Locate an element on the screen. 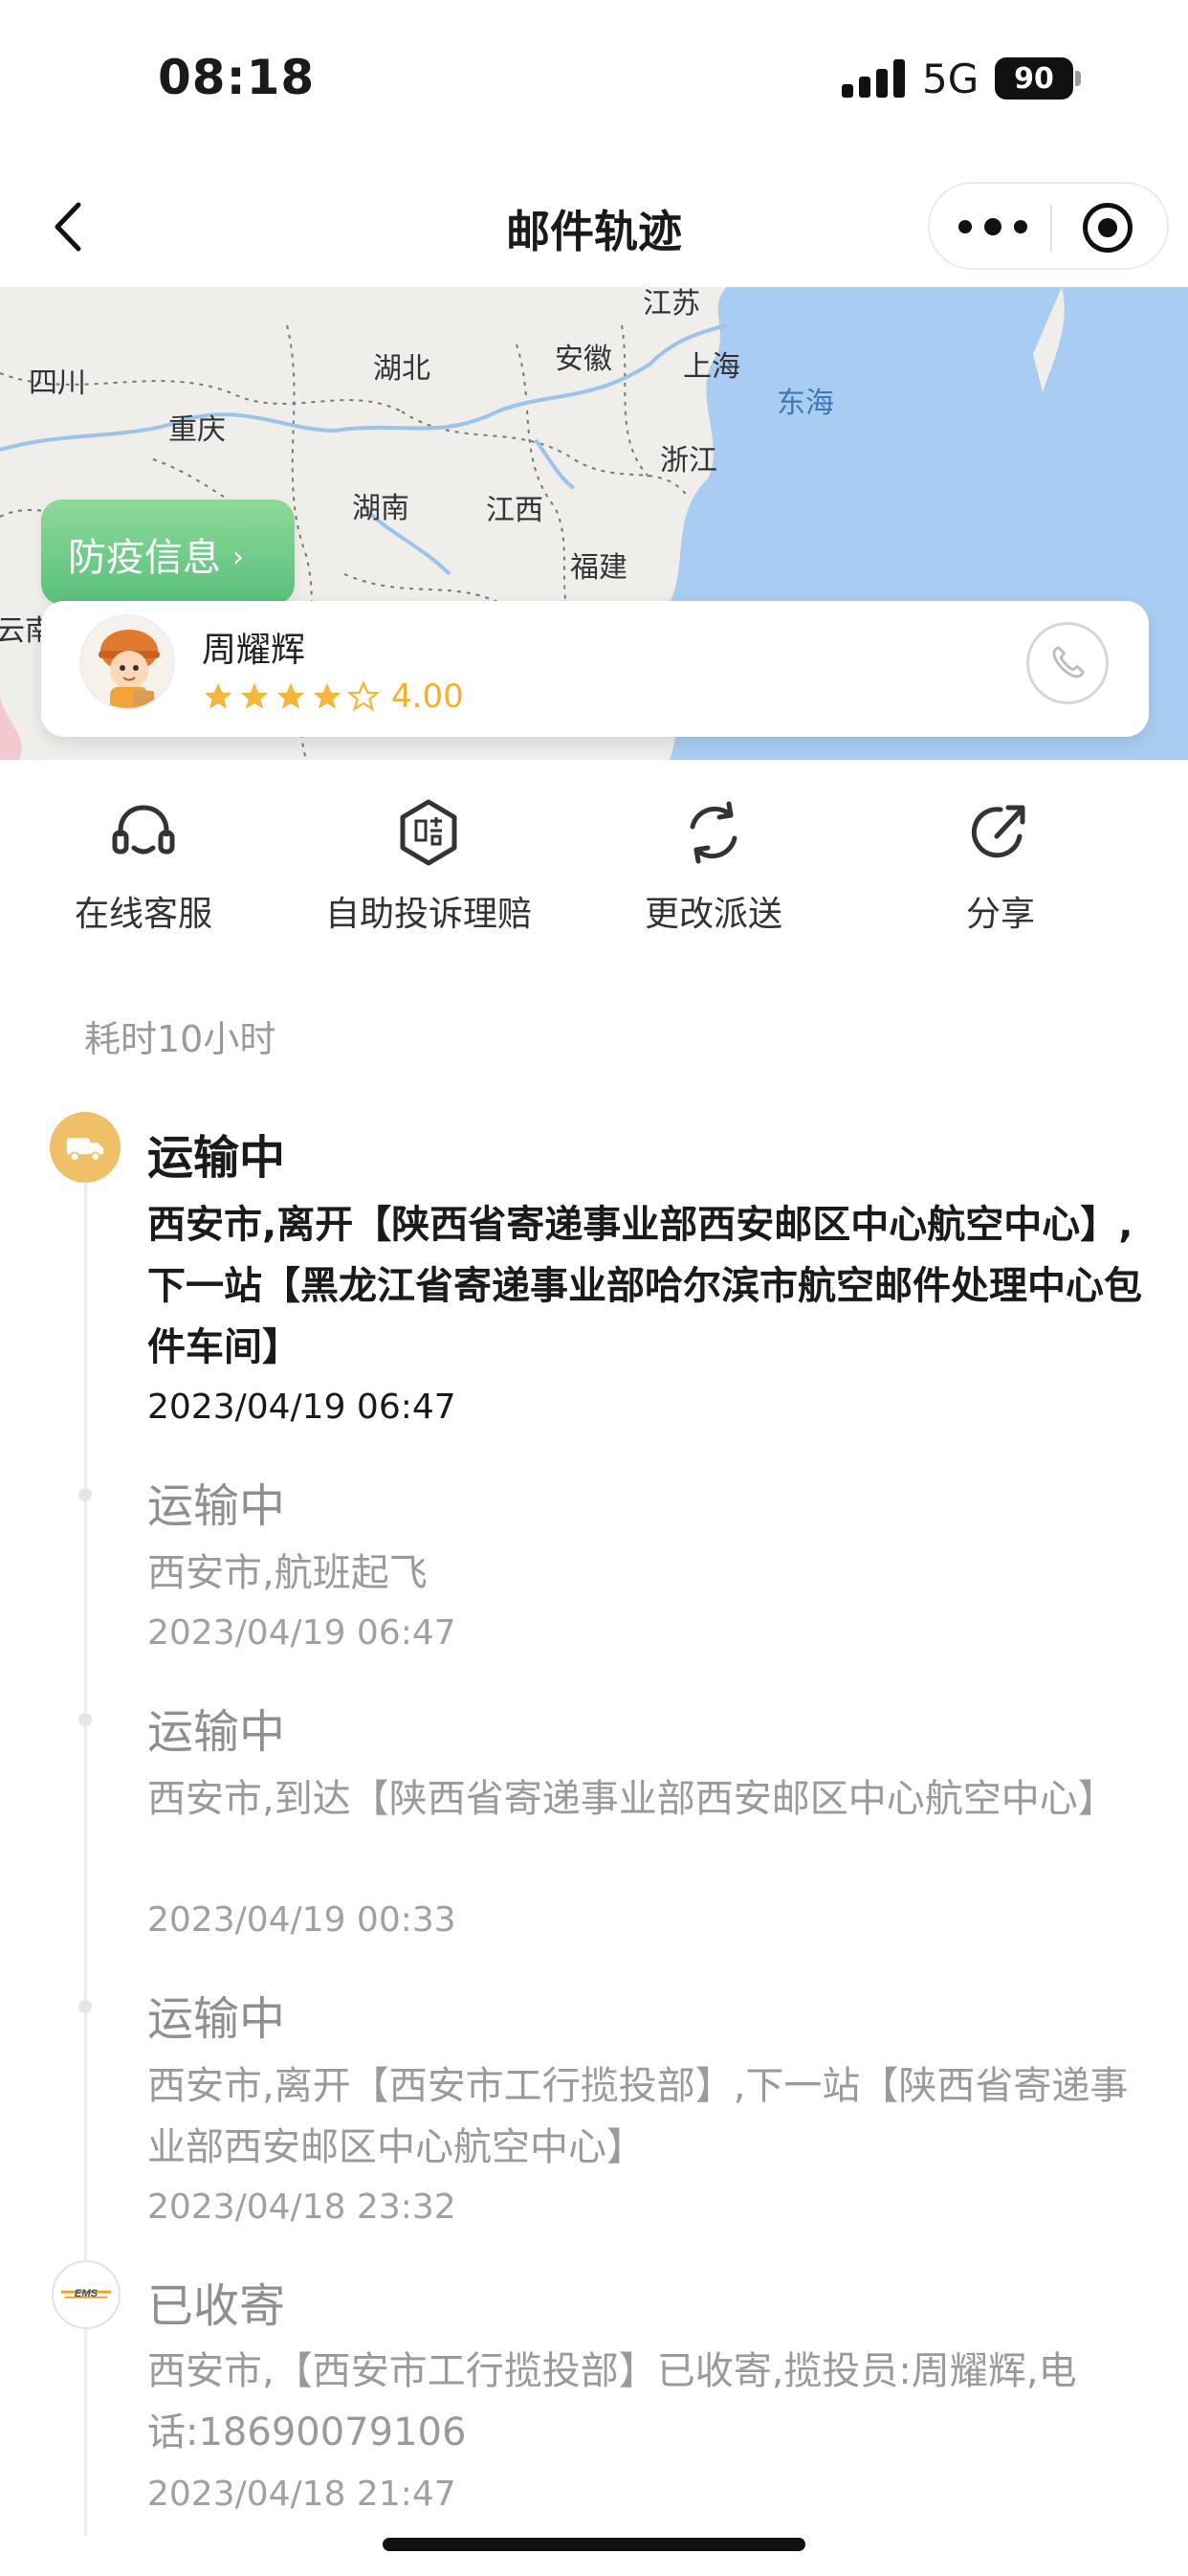  share-button: 分享 is located at coordinates (1000, 865).